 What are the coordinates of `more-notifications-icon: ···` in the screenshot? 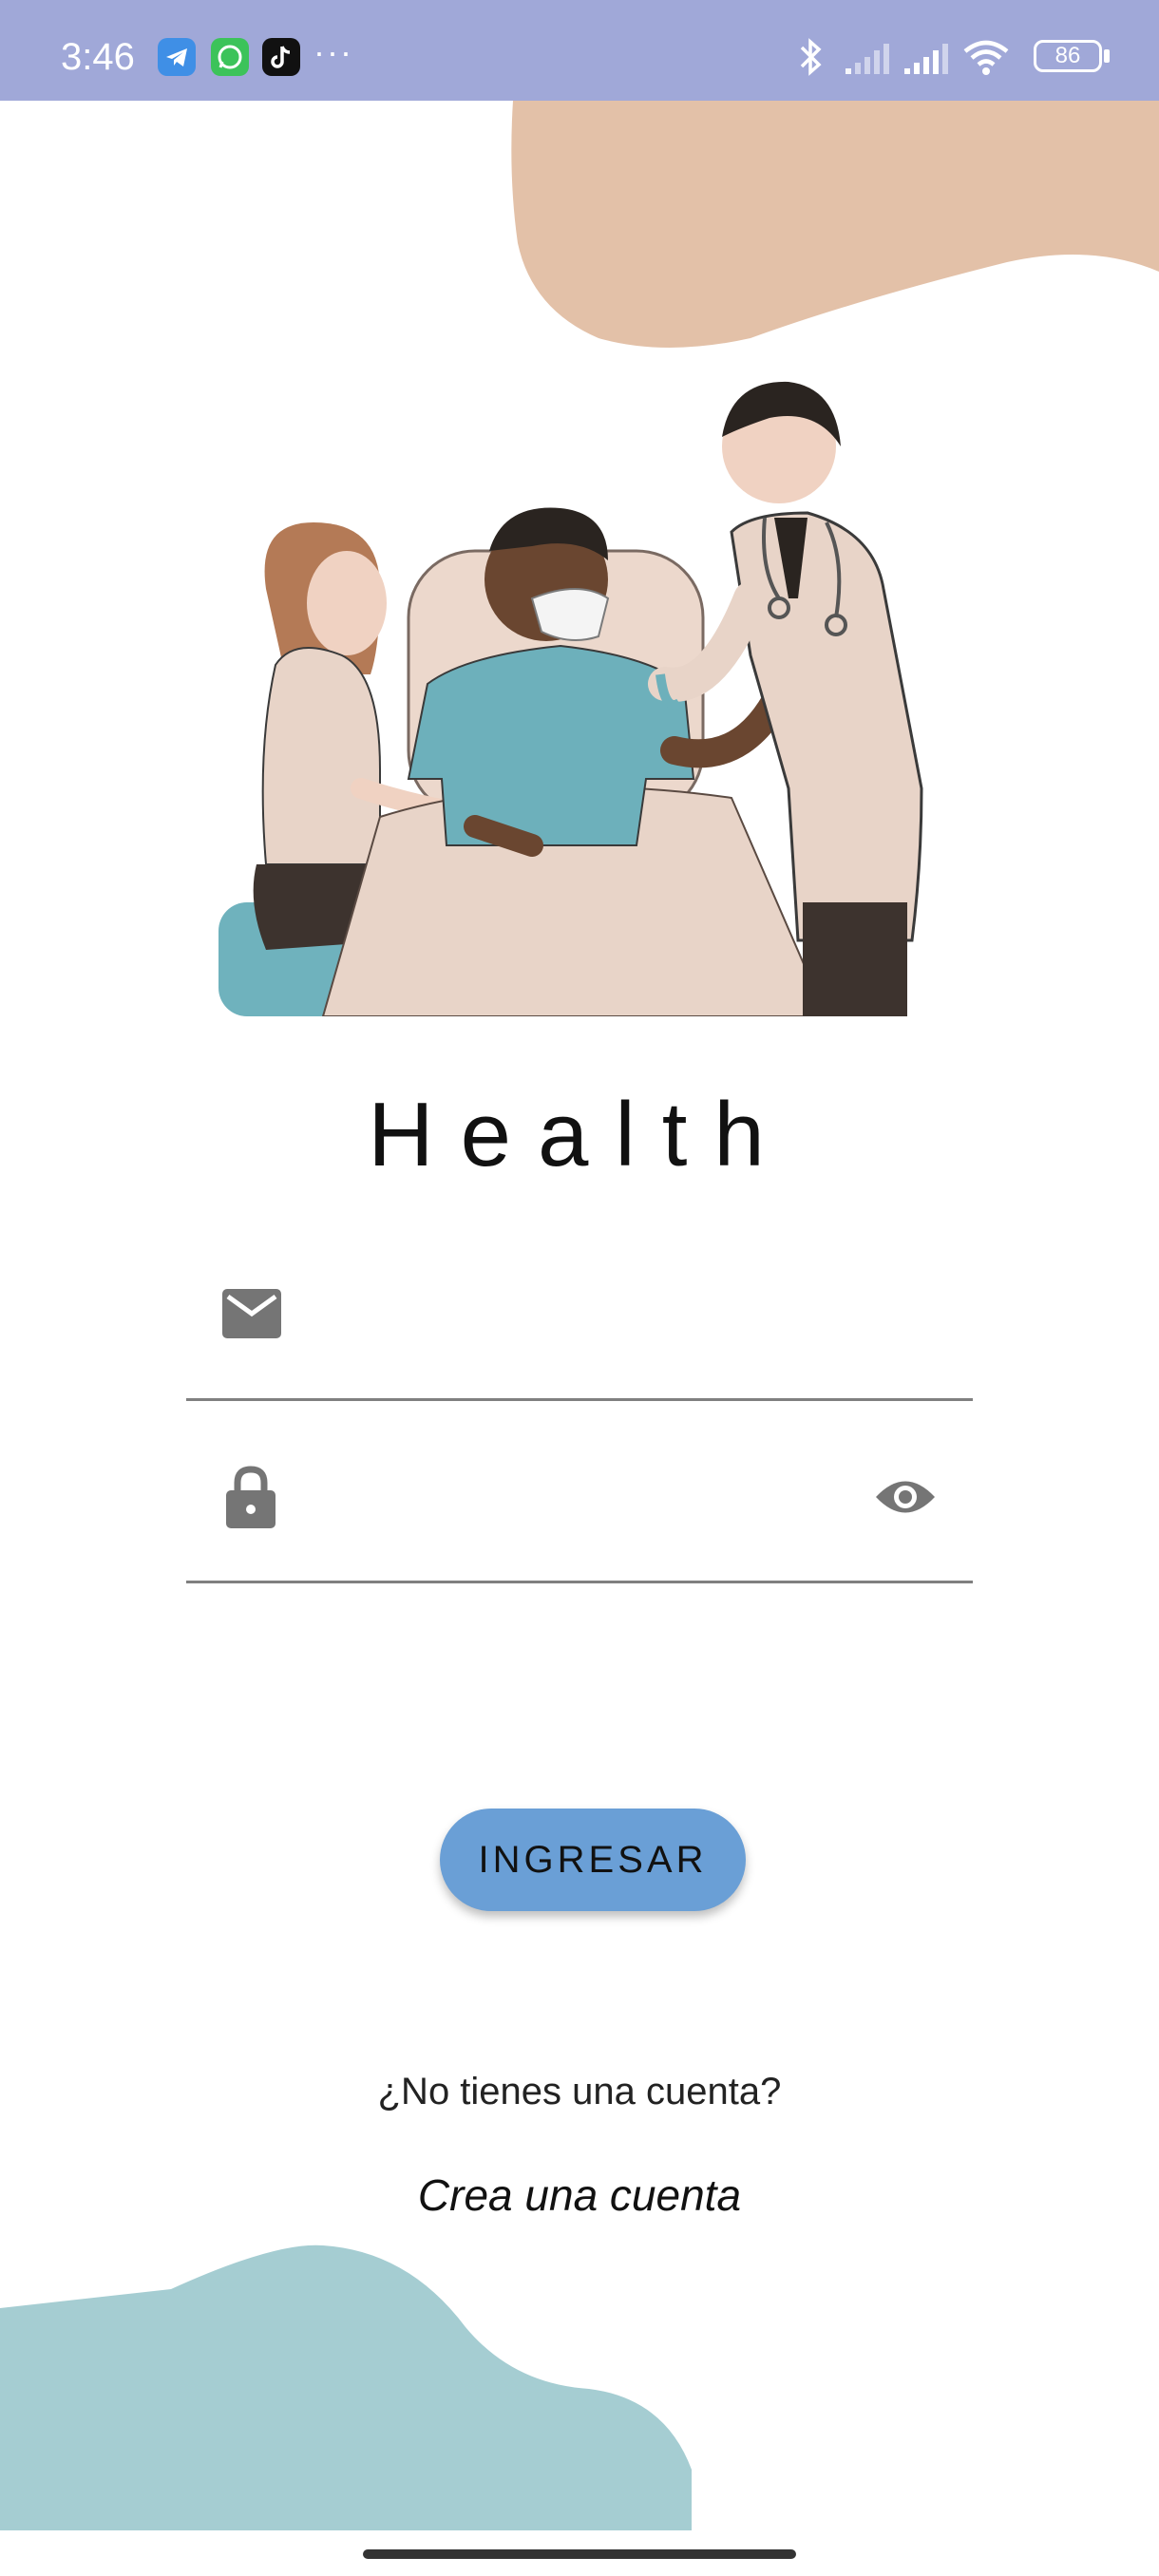 It's located at (333, 51).